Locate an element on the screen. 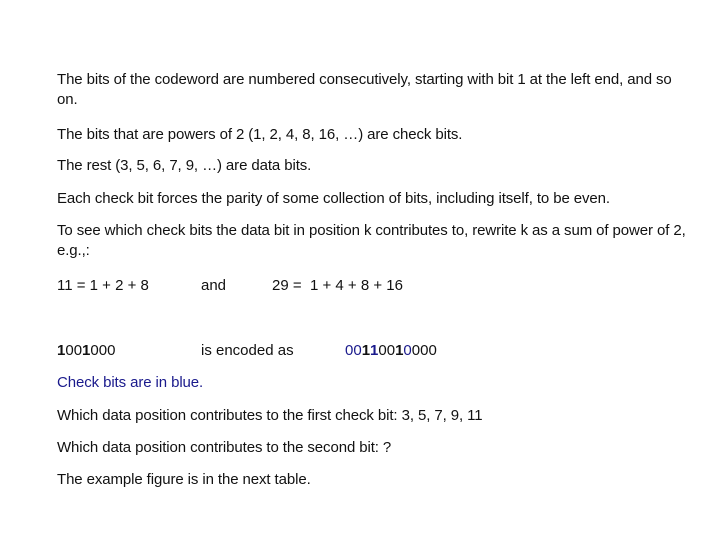  codeword-bit-6: 0 is located at coordinates (391, 350).